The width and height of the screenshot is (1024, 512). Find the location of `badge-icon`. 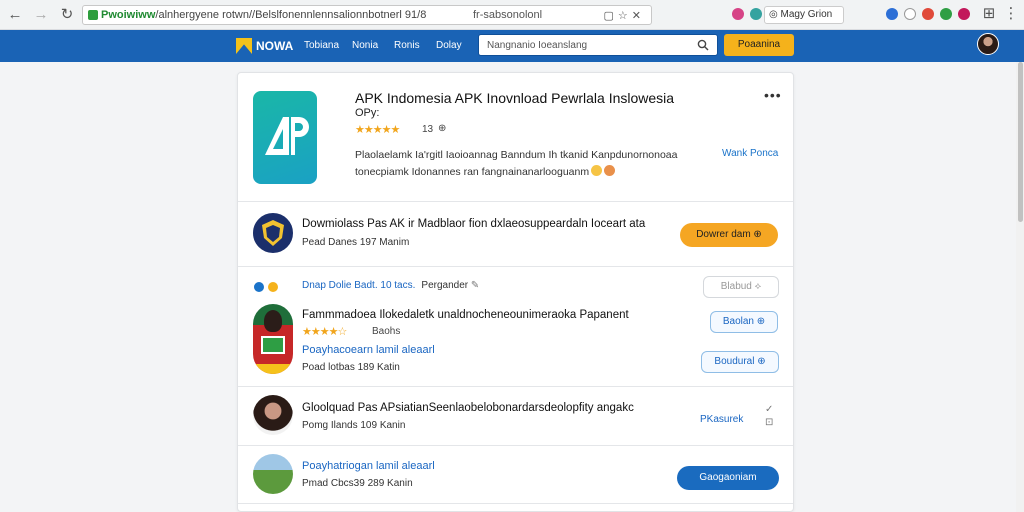

badge-icon is located at coordinates (273, 287).